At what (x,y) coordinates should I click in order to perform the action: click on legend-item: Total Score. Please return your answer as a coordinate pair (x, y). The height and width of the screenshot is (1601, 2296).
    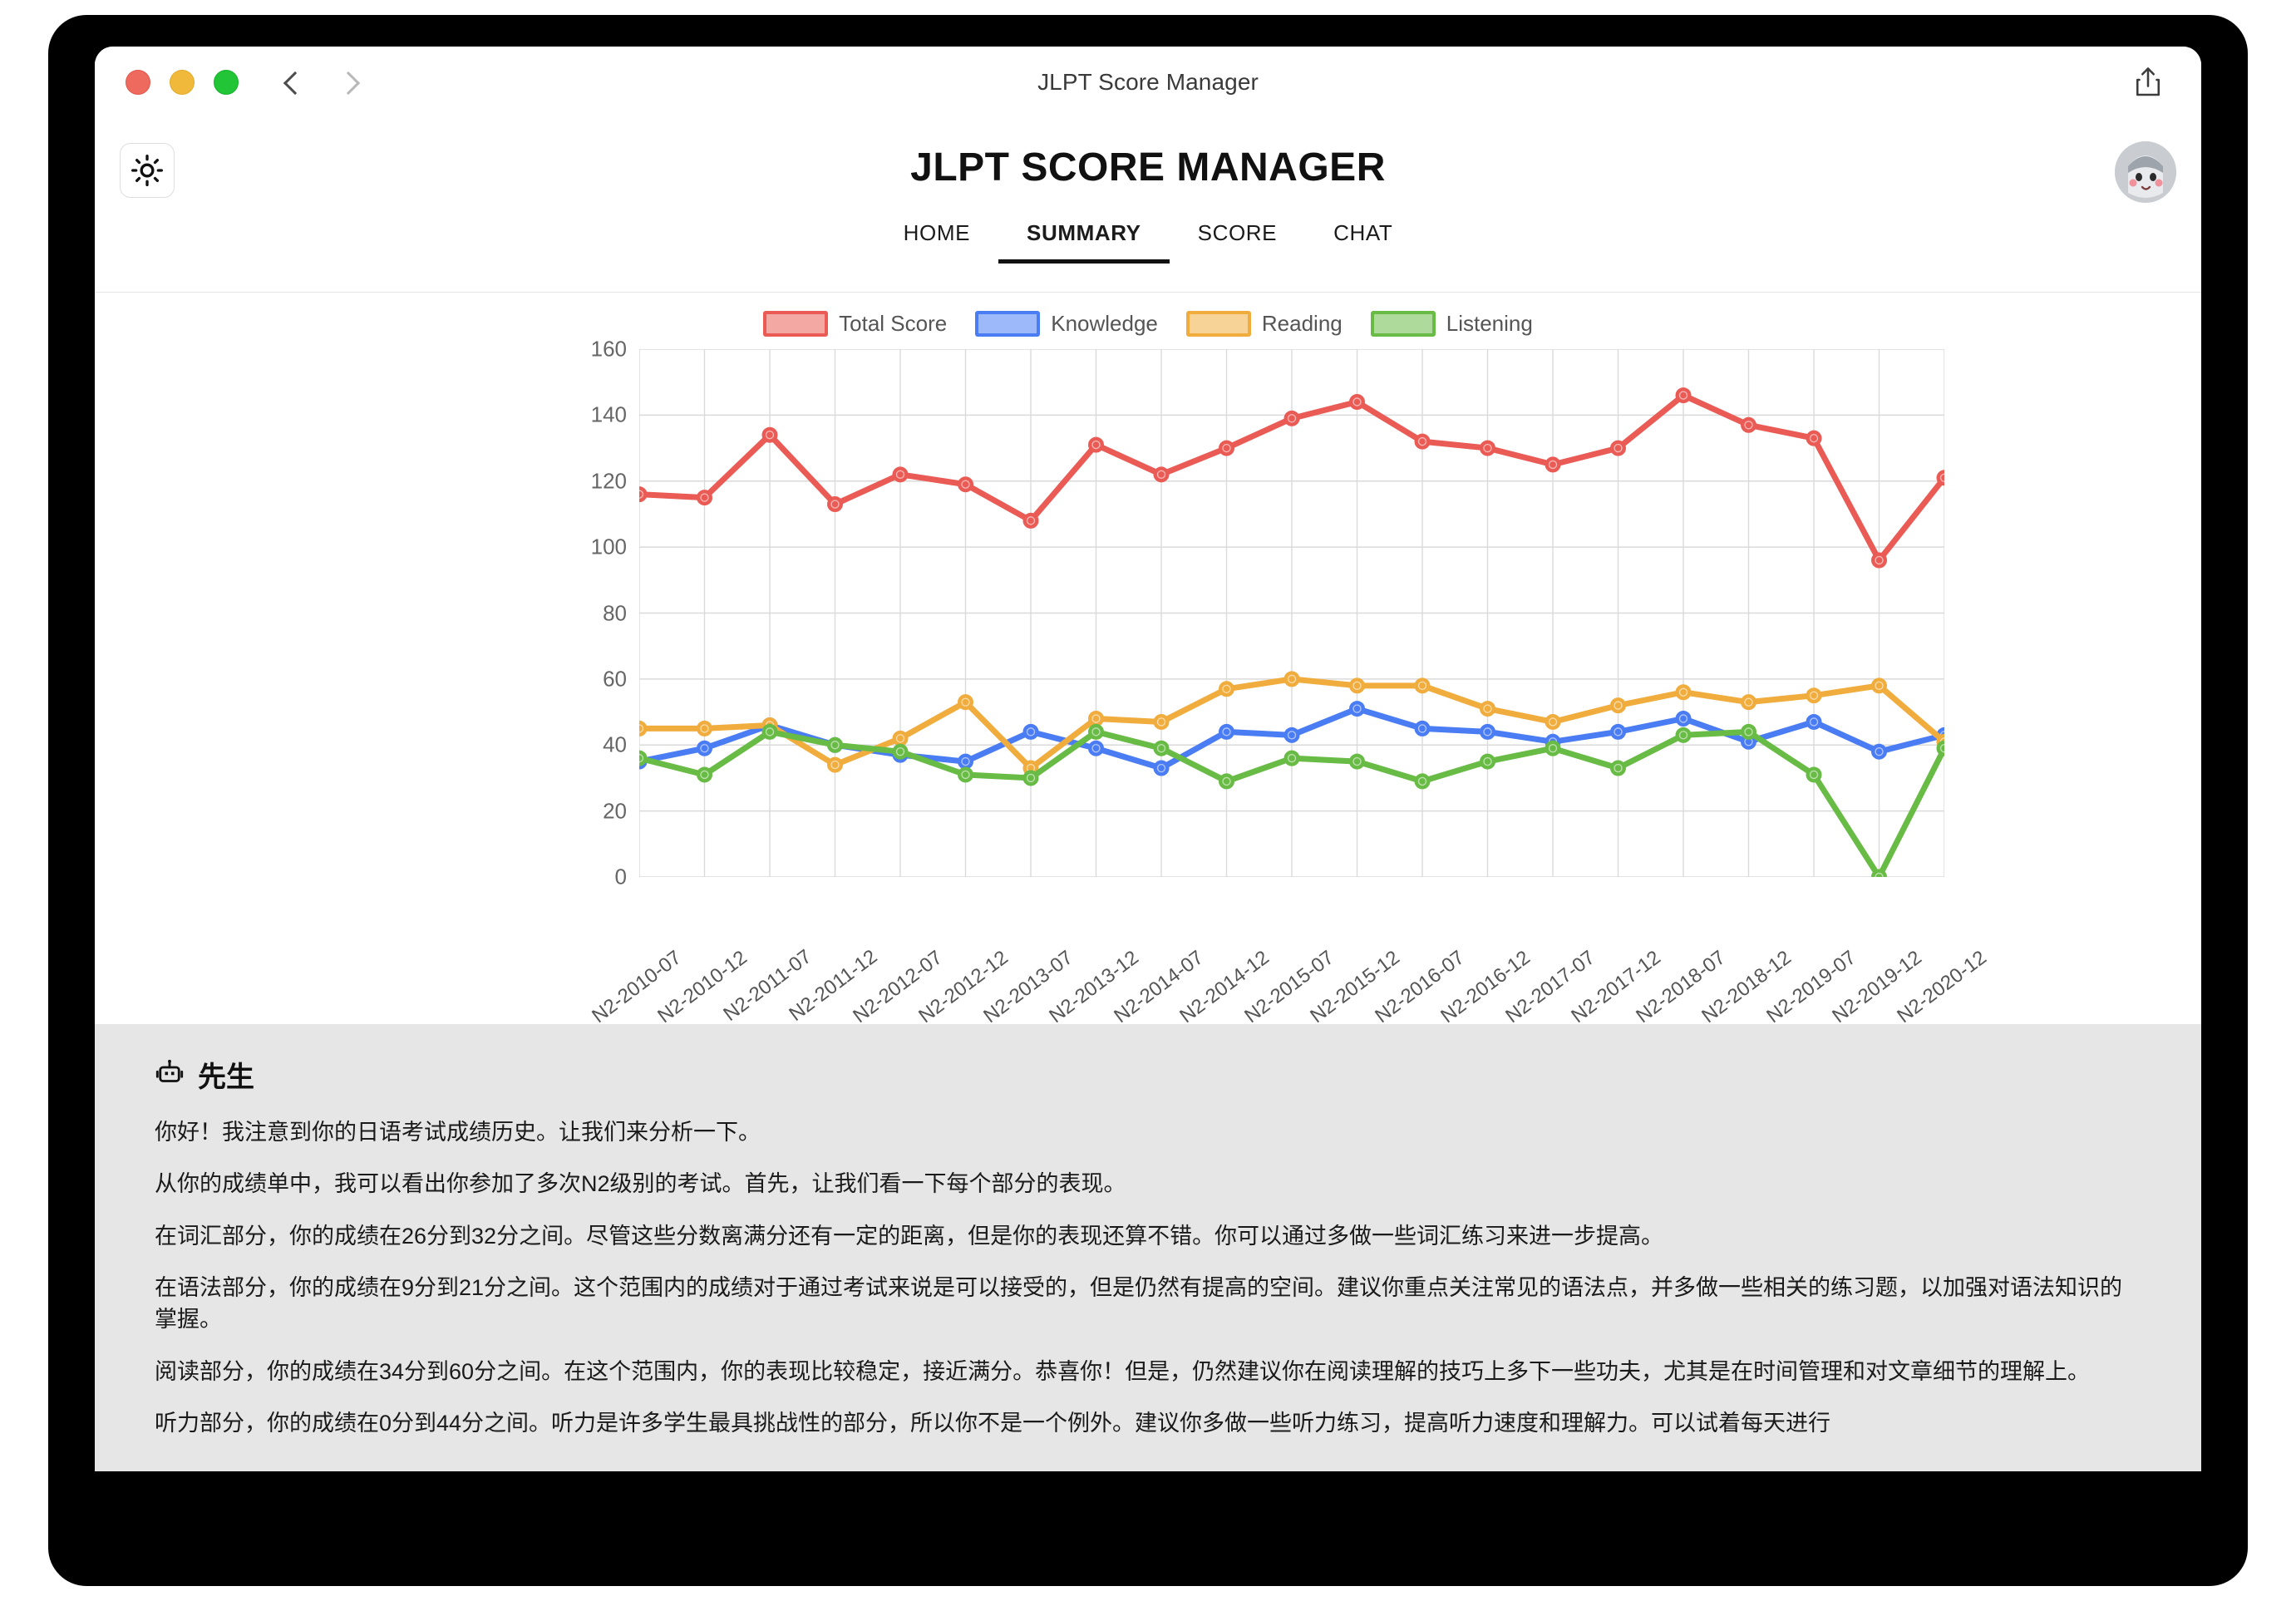
    Looking at the image, I should click on (855, 324).